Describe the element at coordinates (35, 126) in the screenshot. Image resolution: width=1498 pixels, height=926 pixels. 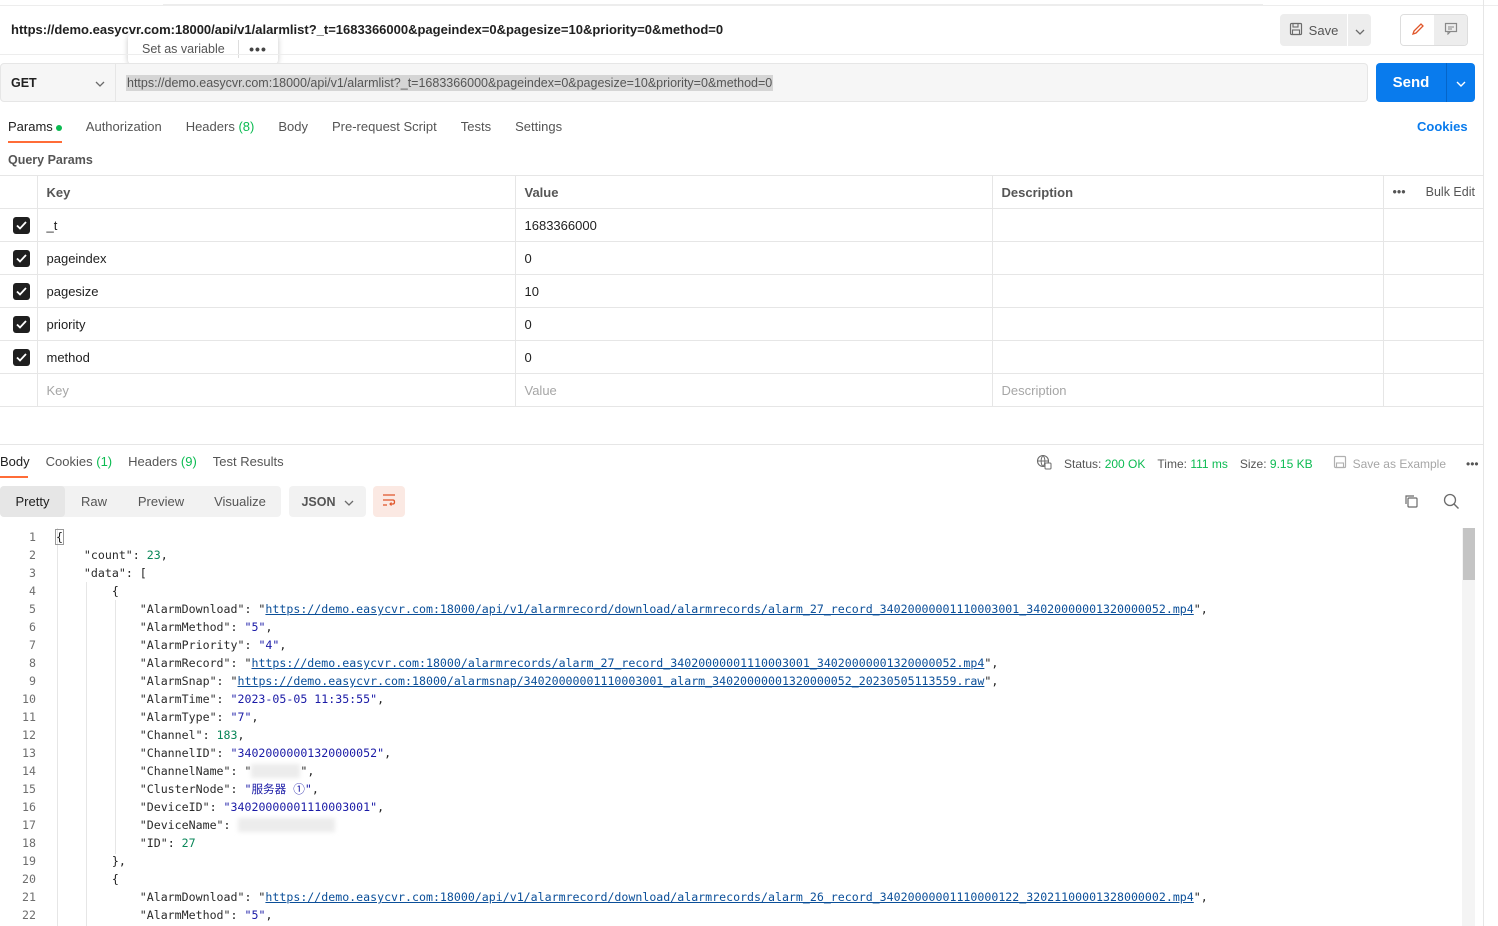
I see `tab-params: Params` at that location.